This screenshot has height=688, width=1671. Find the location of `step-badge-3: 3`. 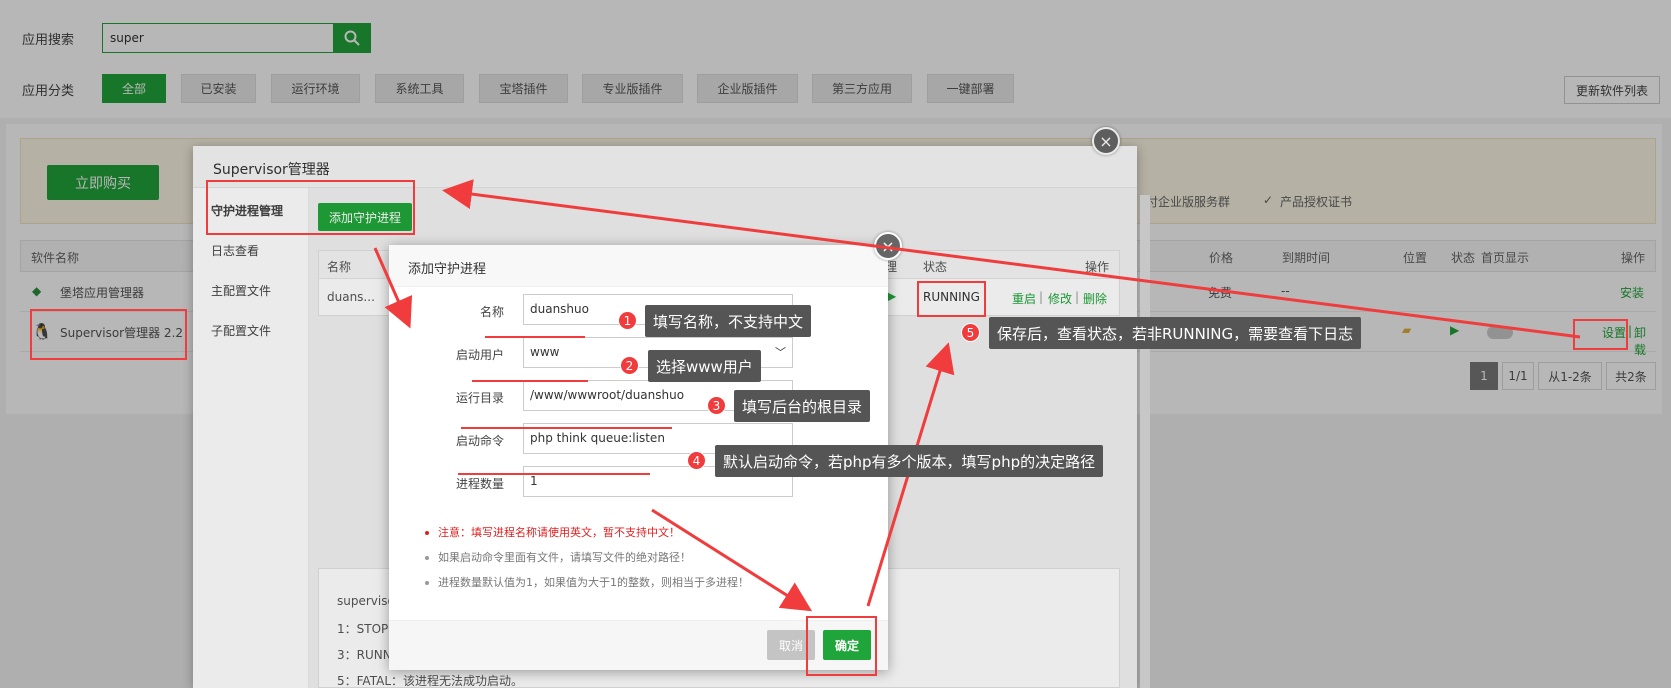

step-badge-3: 3 is located at coordinates (716, 405).